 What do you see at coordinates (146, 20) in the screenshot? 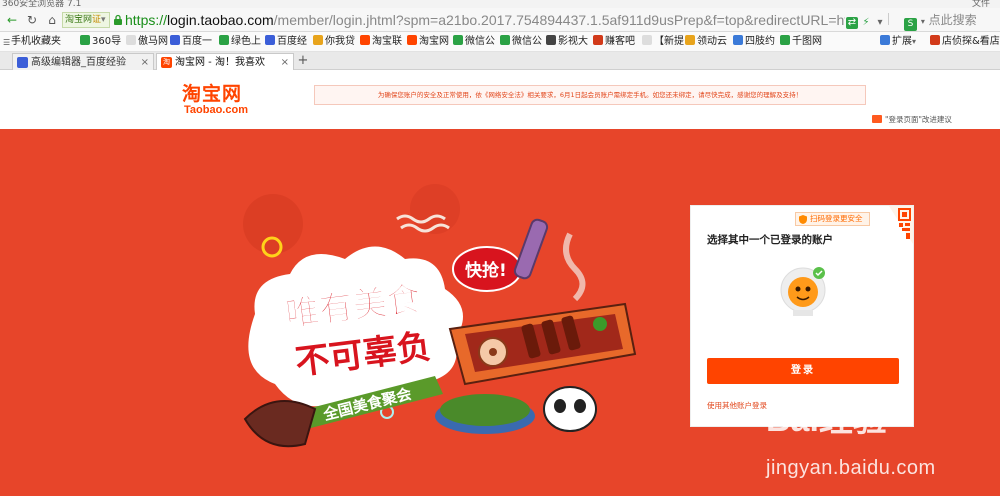
I see `url-scheme: https://` at bounding box center [146, 20].